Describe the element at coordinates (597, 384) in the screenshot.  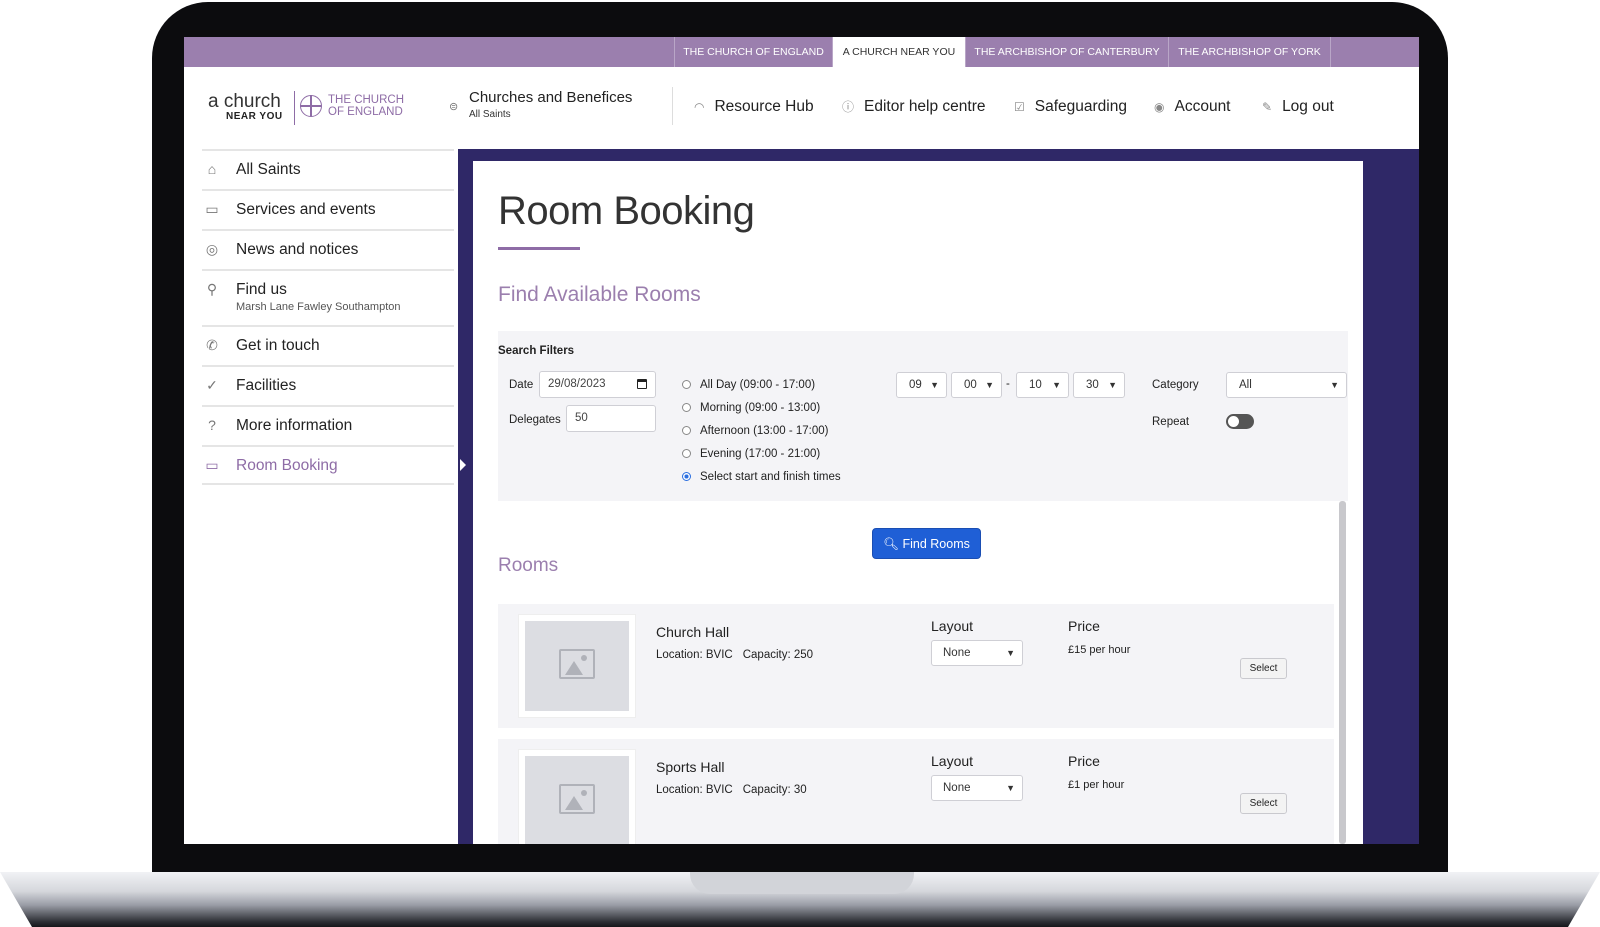
I see `date-input: 29/08/2023` at that location.